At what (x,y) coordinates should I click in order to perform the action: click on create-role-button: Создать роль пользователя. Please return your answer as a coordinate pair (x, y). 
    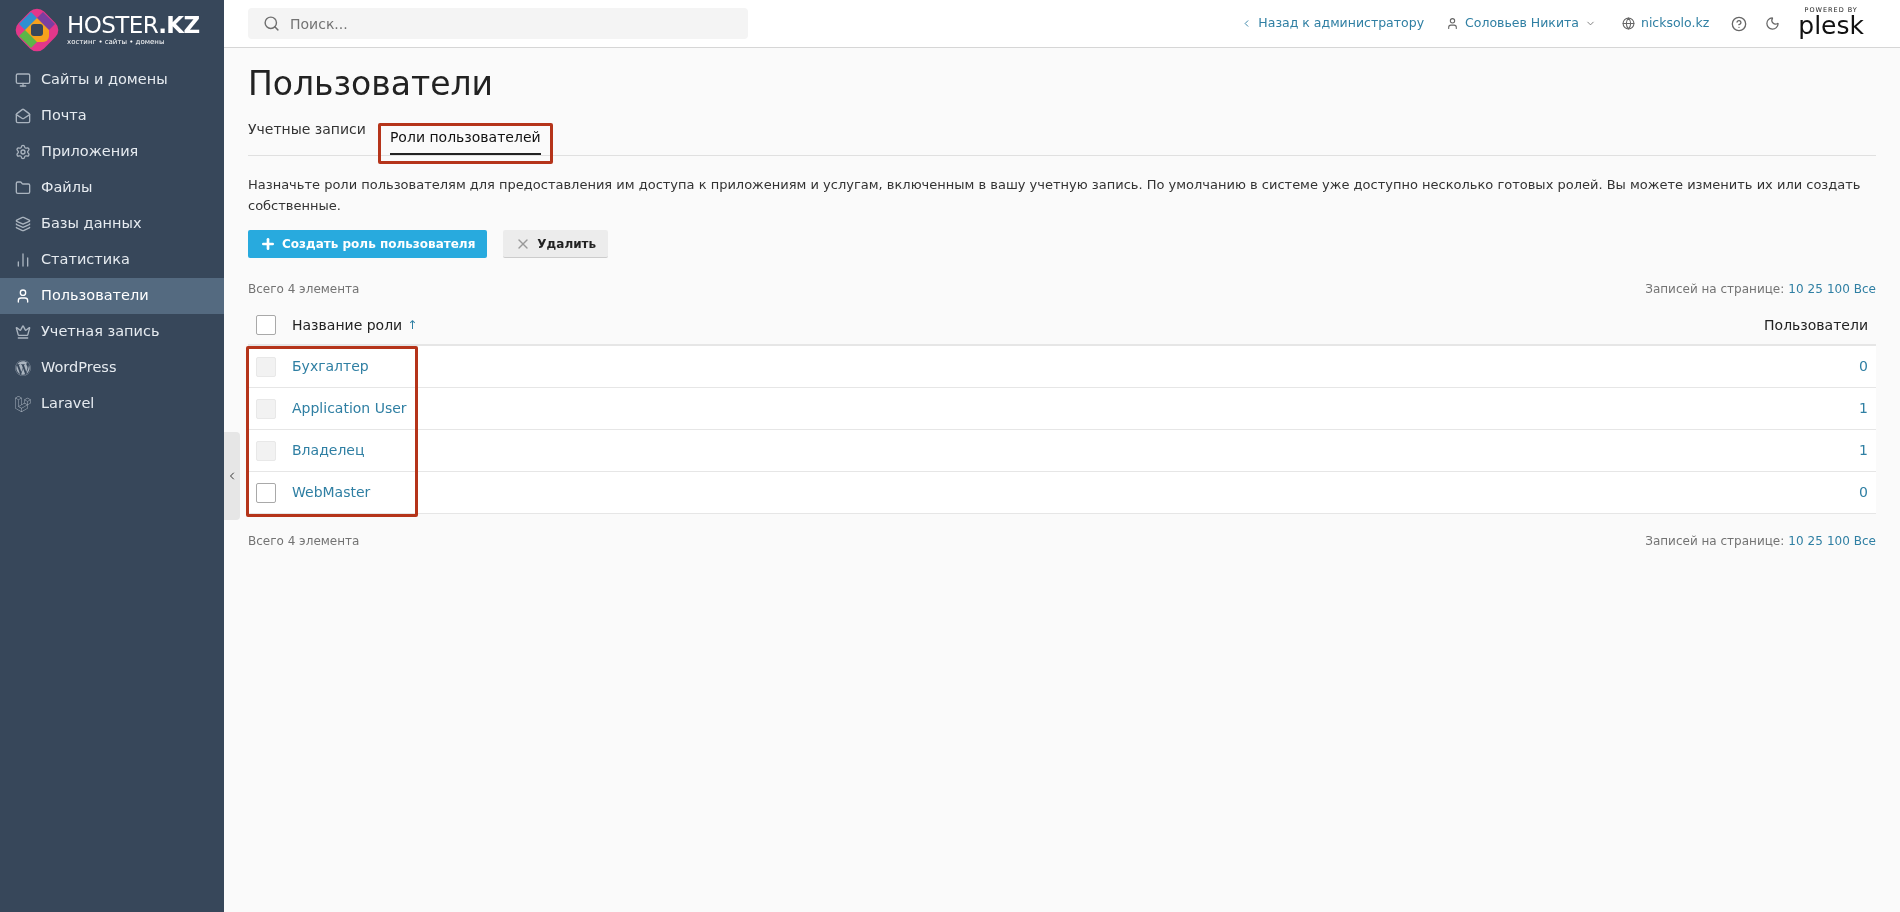
    Looking at the image, I should click on (368, 244).